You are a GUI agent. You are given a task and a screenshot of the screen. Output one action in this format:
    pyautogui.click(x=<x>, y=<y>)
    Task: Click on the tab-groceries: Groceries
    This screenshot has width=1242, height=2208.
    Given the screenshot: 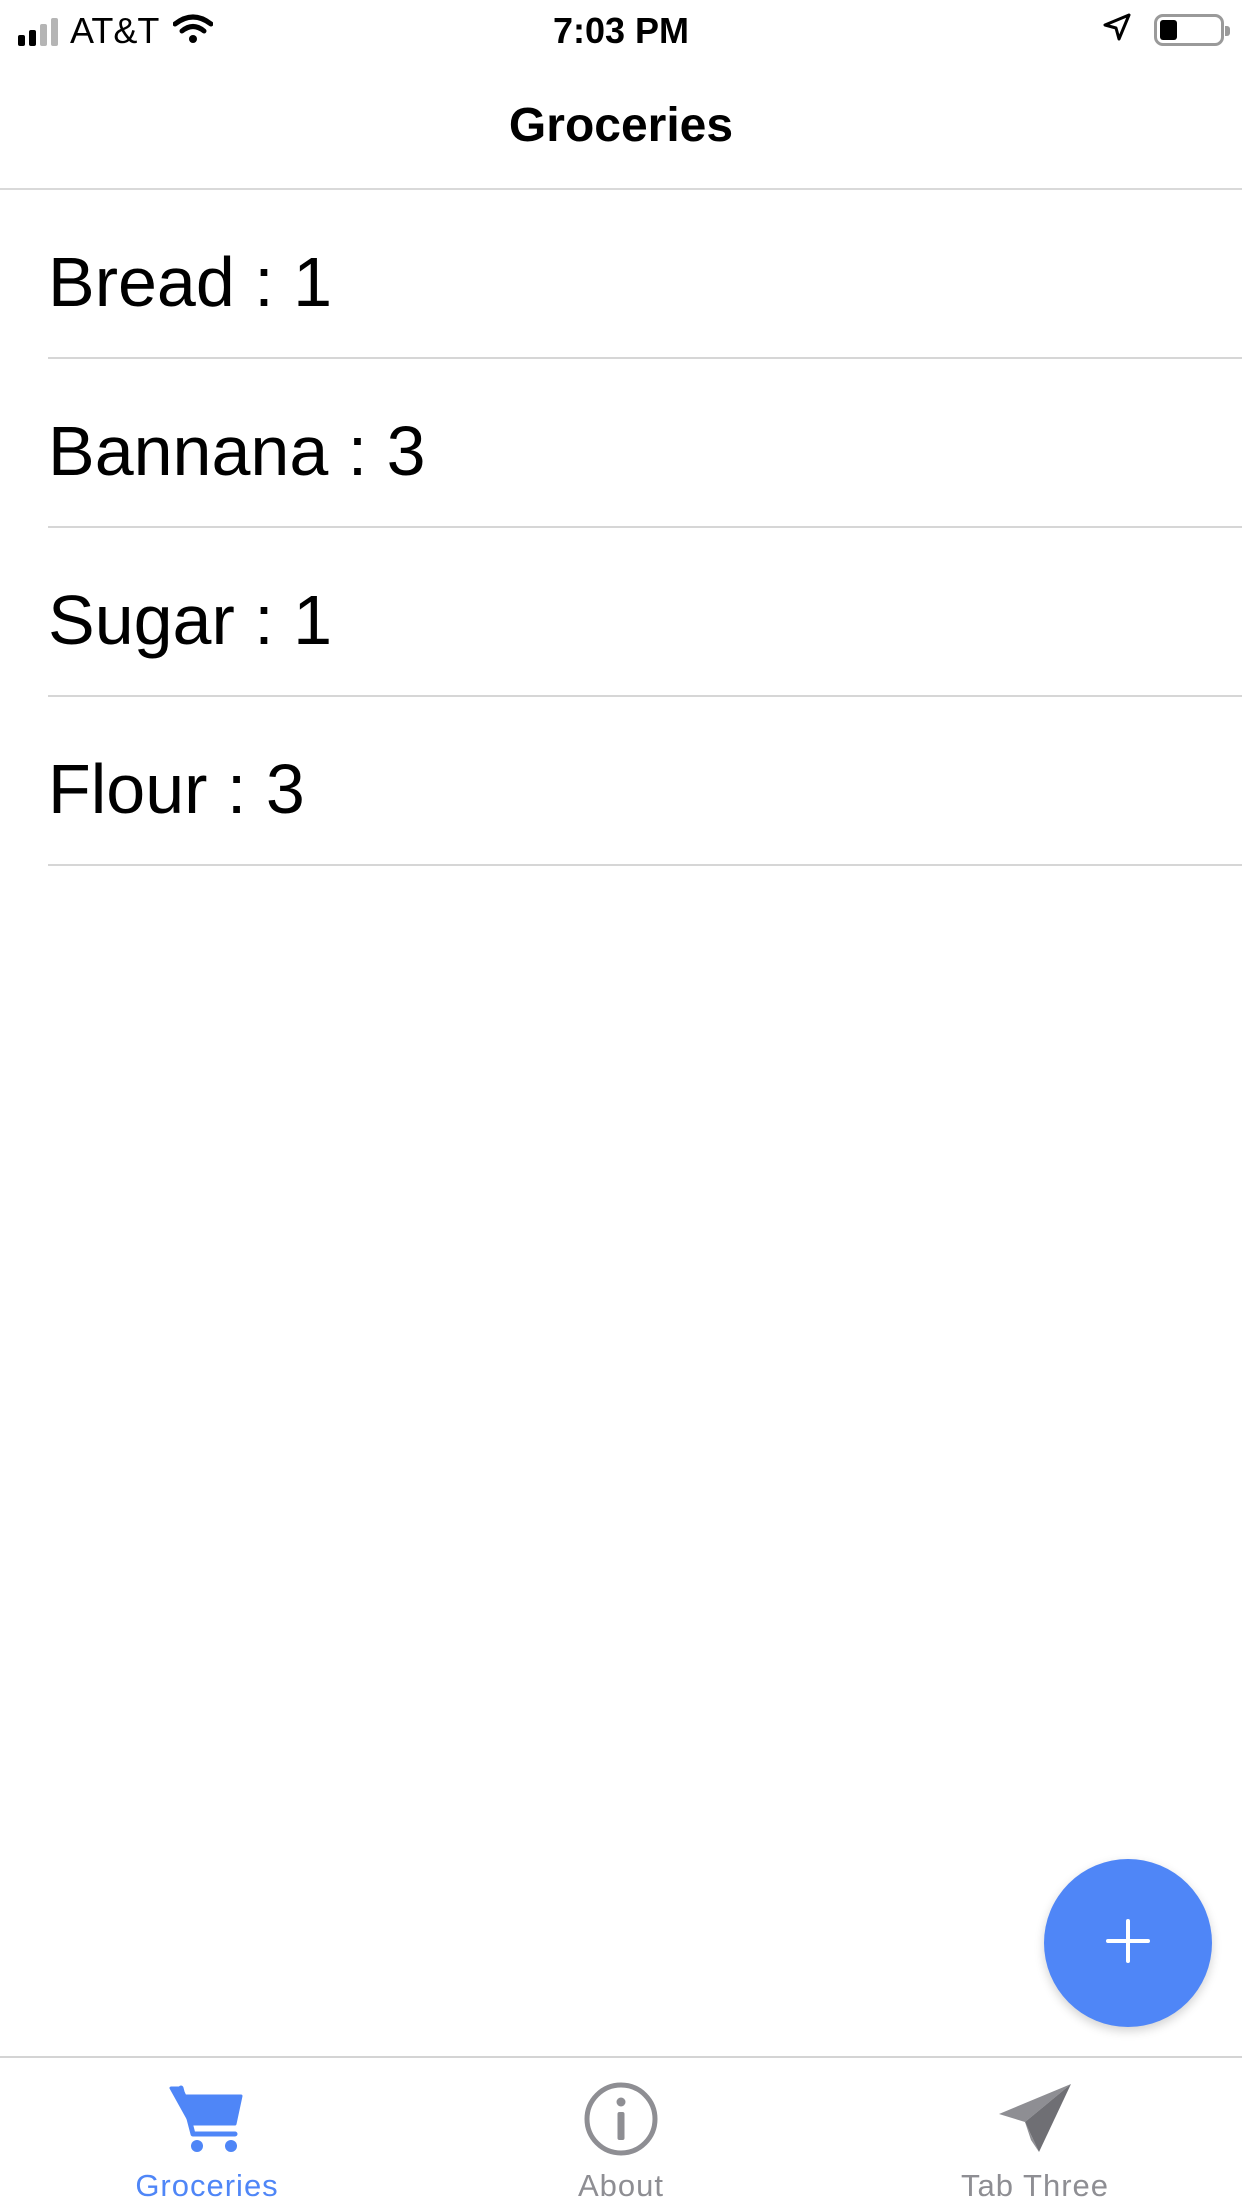 What is the action you would take?
    pyautogui.click(x=207, y=2133)
    